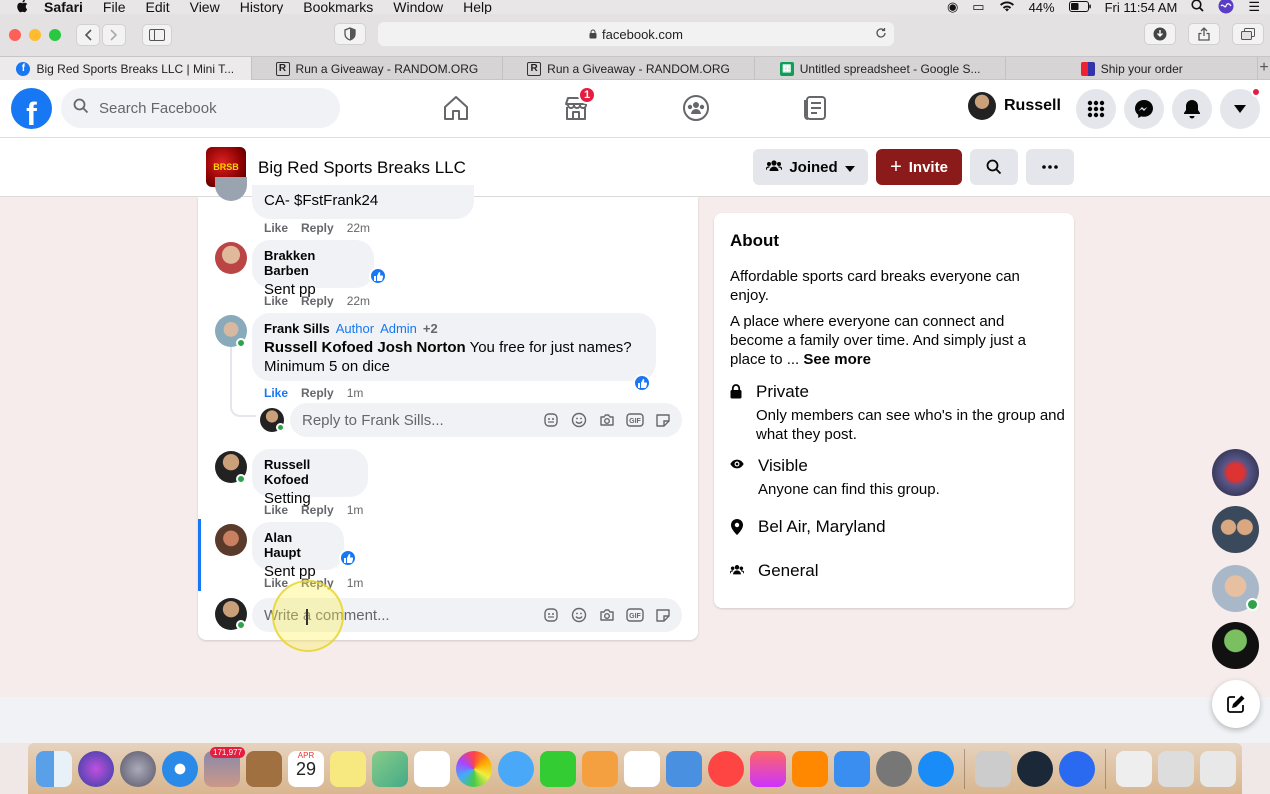 This screenshot has height=794, width=1270. Describe the element at coordinates (430, 328) in the screenshot. I see `more-badges: +2` at that location.